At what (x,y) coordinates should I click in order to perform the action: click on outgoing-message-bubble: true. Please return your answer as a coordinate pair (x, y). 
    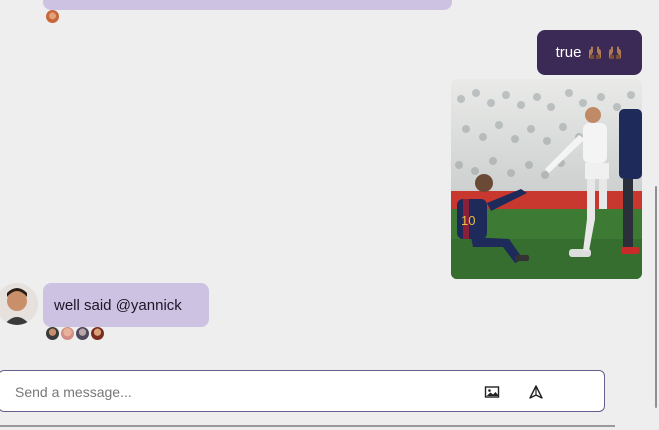
    Looking at the image, I should click on (589, 52).